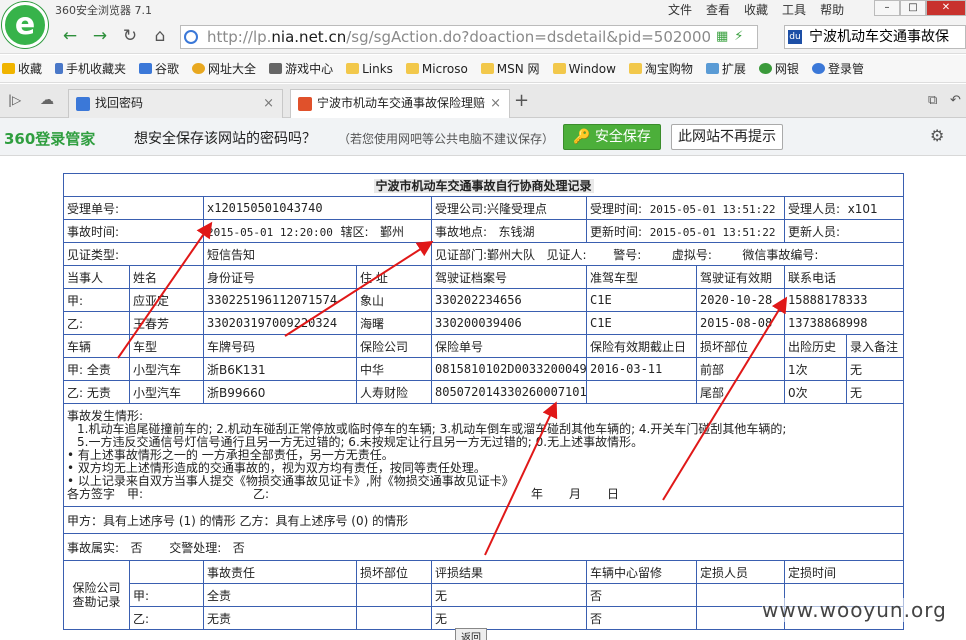 This screenshot has height=640, width=966. What do you see at coordinates (837, 68) in the screenshot?
I see `bookmark-login: 登录管` at bounding box center [837, 68].